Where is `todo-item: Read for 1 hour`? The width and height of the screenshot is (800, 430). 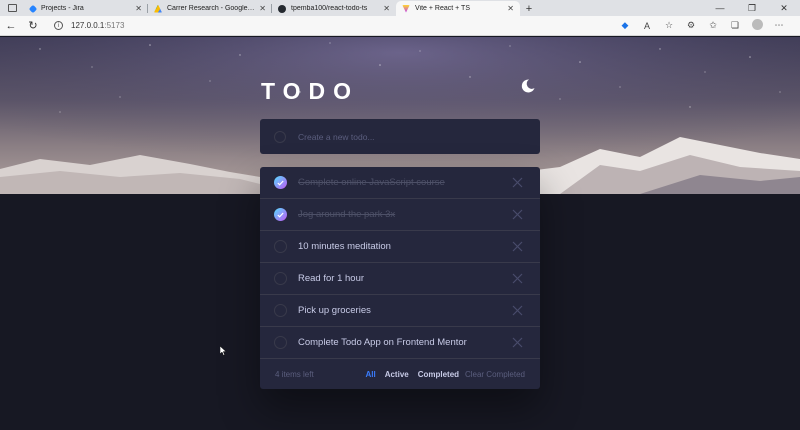
todo-item: Read for 1 hour is located at coordinates (400, 279).